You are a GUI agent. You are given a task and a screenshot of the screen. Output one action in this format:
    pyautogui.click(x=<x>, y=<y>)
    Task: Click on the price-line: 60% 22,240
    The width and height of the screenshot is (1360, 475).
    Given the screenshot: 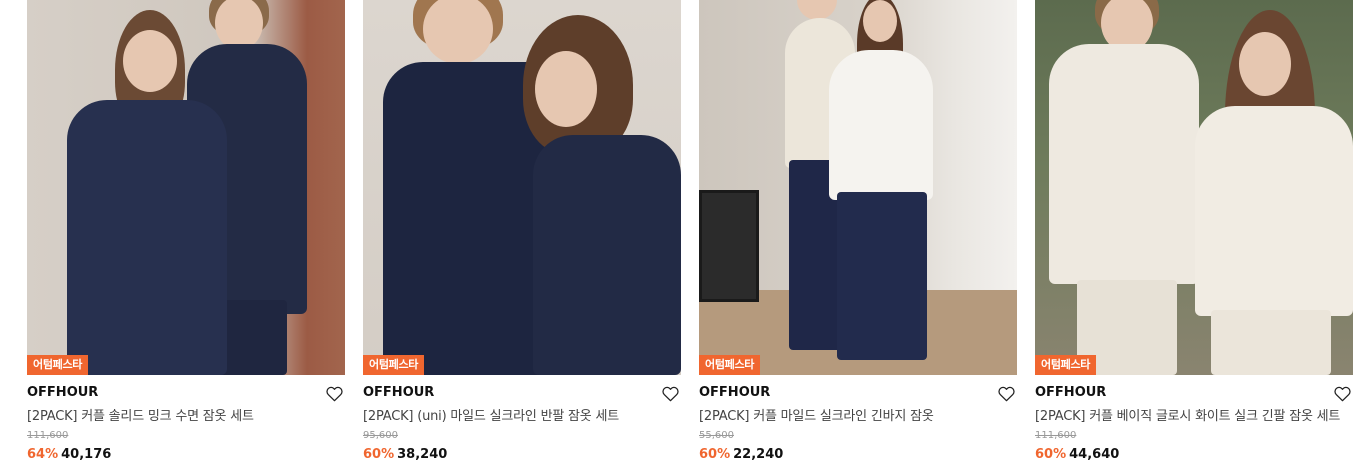 What is the action you would take?
    pyautogui.click(x=858, y=455)
    